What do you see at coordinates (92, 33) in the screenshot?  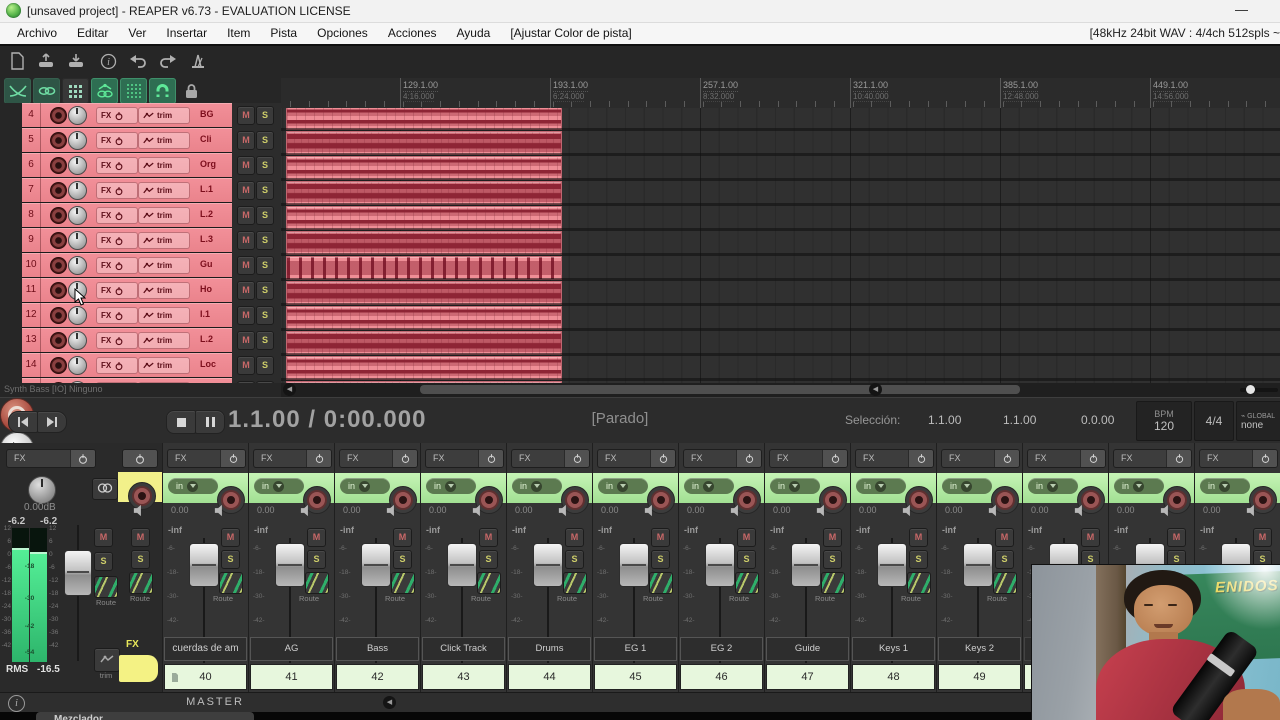 I see `menu-editar: Editar` at bounding box center [92, 33].